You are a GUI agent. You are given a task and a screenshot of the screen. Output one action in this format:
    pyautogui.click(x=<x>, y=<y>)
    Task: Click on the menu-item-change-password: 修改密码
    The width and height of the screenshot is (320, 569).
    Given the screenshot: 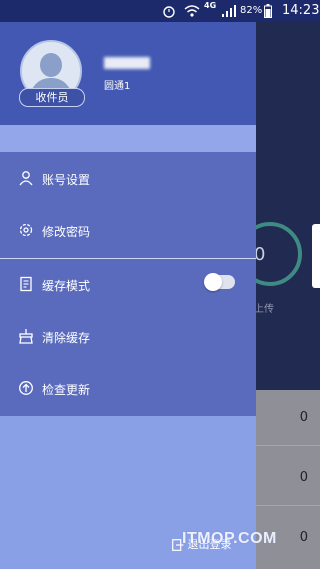 What is the action you would take?
    pyautogui.click(x=128, y=230)
    